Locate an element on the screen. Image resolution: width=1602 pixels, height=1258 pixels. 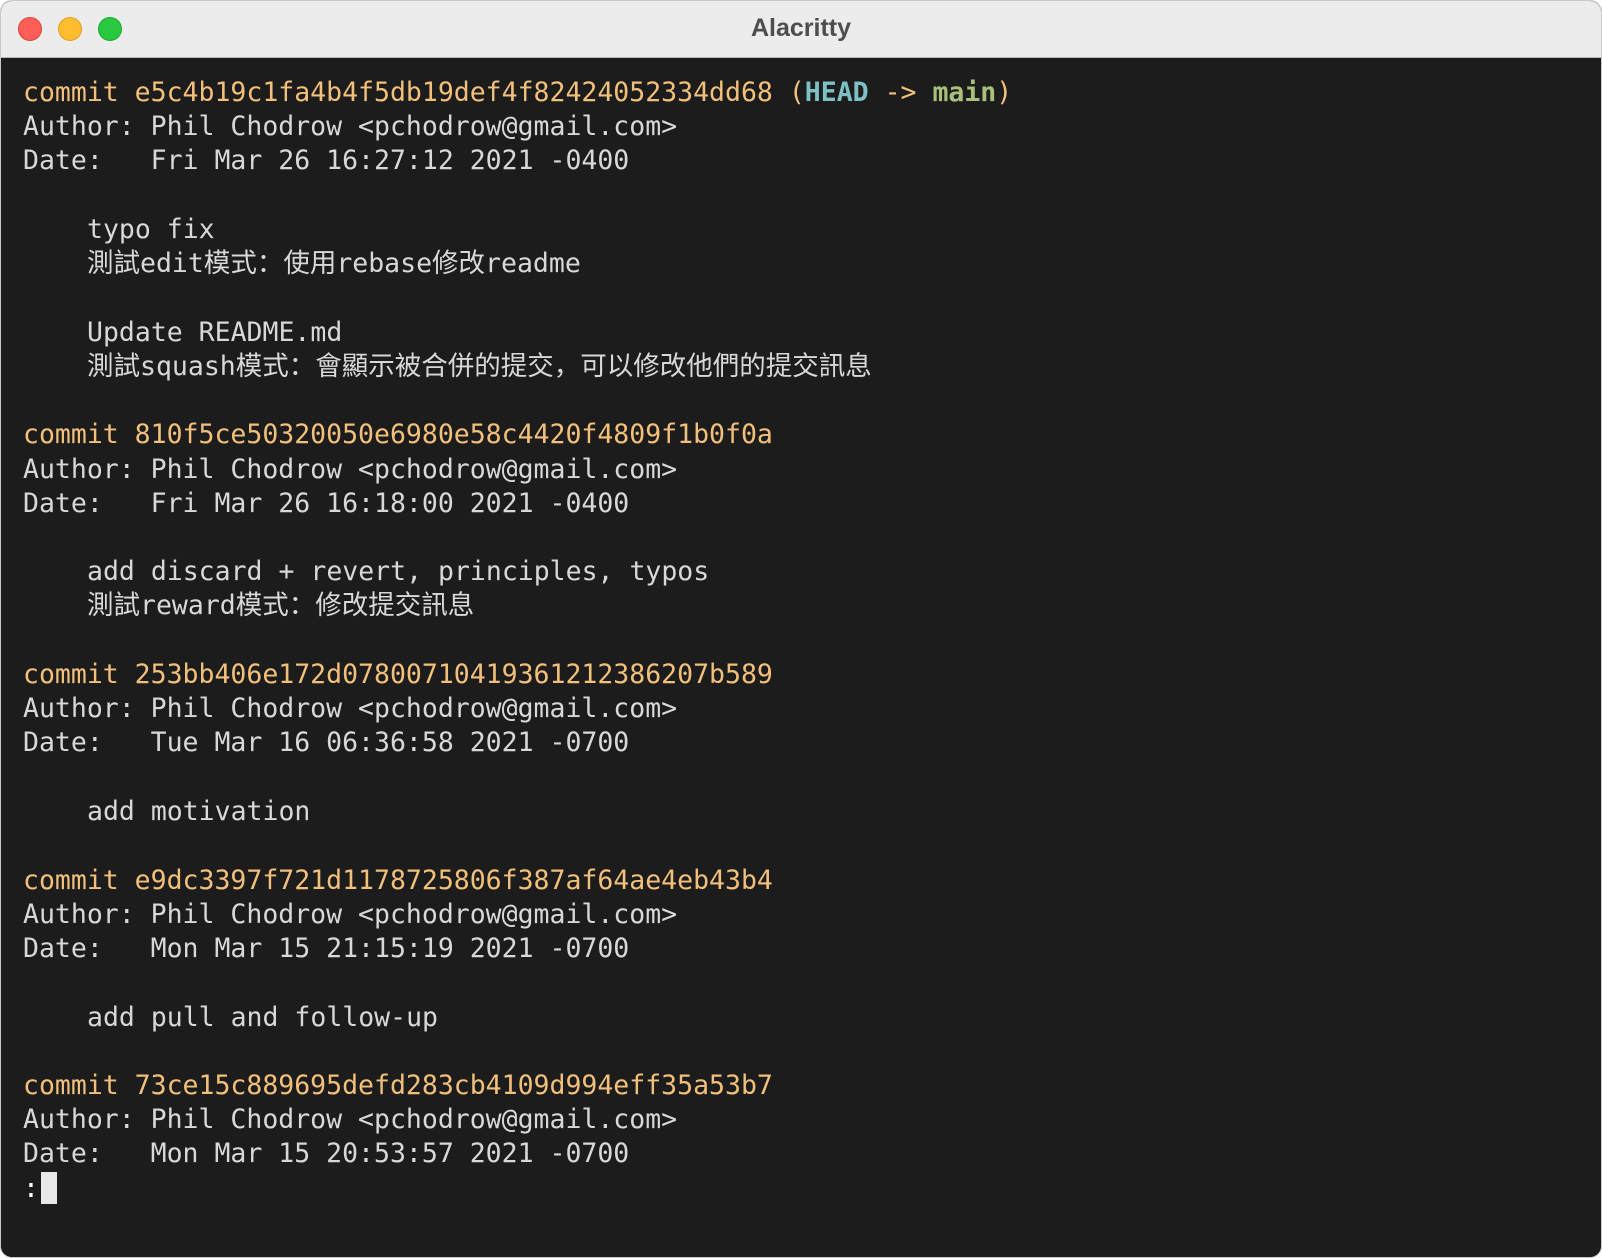
date-line: Date: Tue Mar 16 06:36:58 2021 -0700 is located at coordinates (326, 742).